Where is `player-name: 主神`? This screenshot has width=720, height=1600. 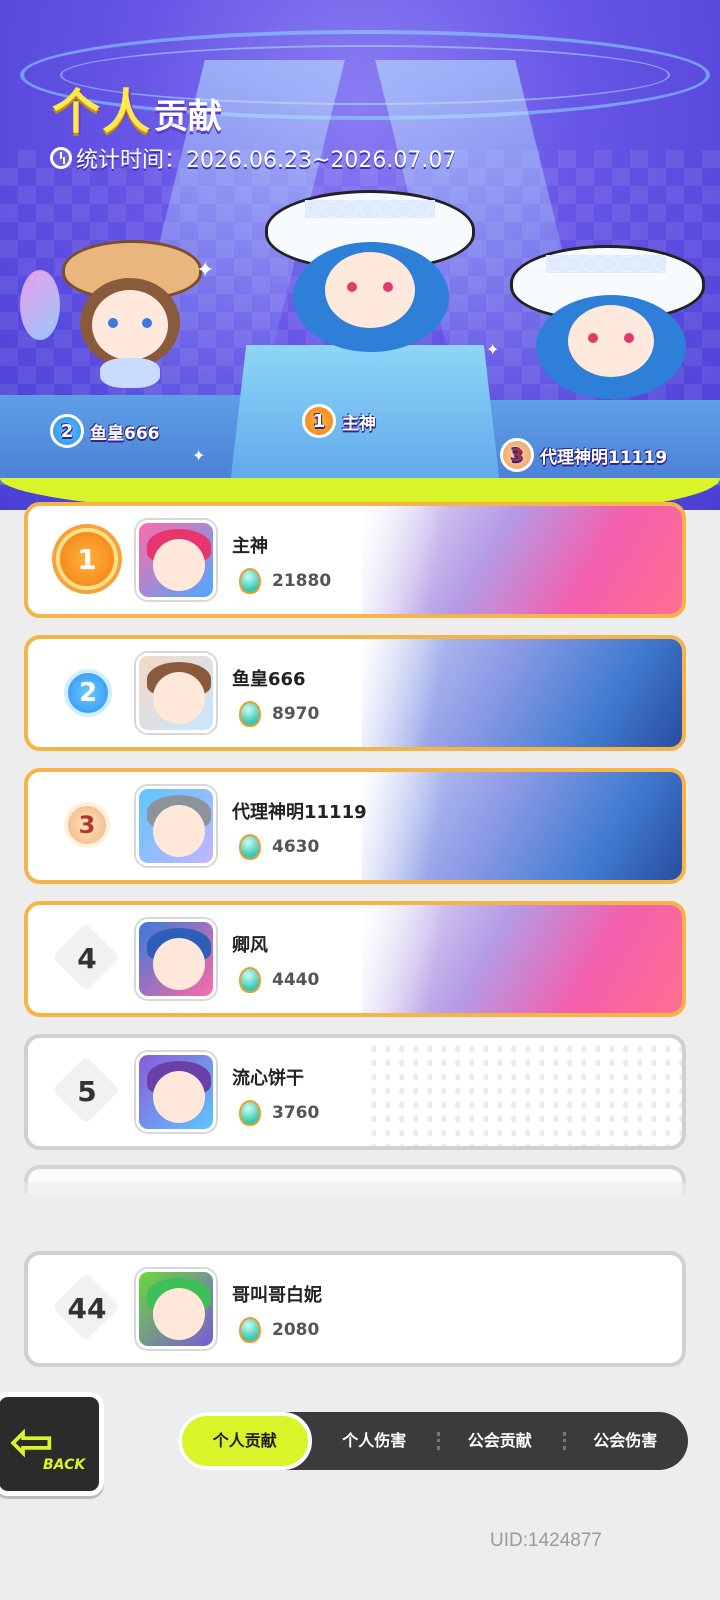
player-name: 主神 is located at coordinates (250, 546).